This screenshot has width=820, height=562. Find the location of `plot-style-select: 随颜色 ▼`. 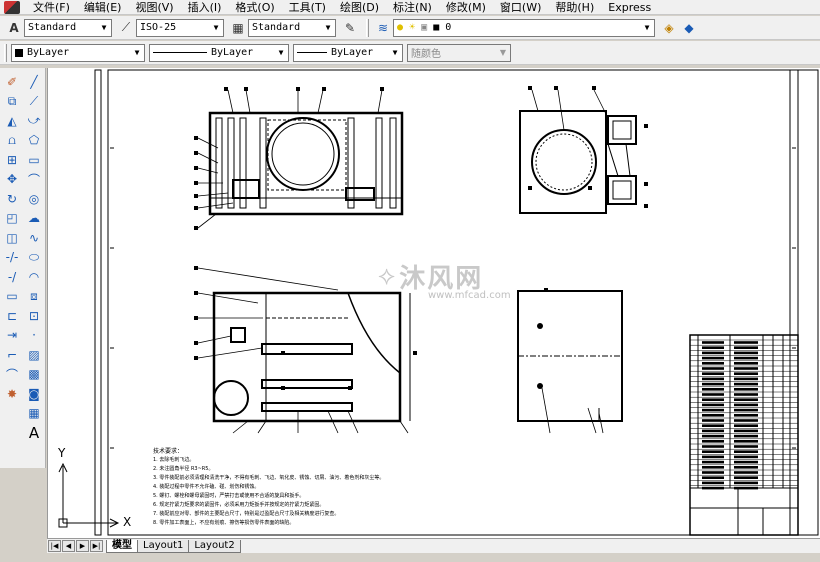

plot-style-select: 随颜色 ▼ is located at coordinates (459, 52).